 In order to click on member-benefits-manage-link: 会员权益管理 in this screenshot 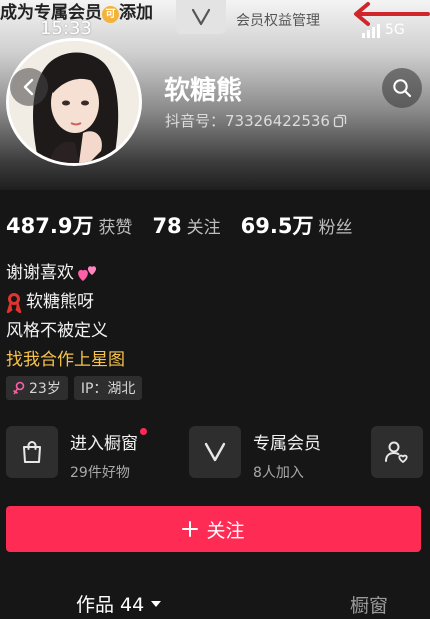, I will do `click(278, 20)`.